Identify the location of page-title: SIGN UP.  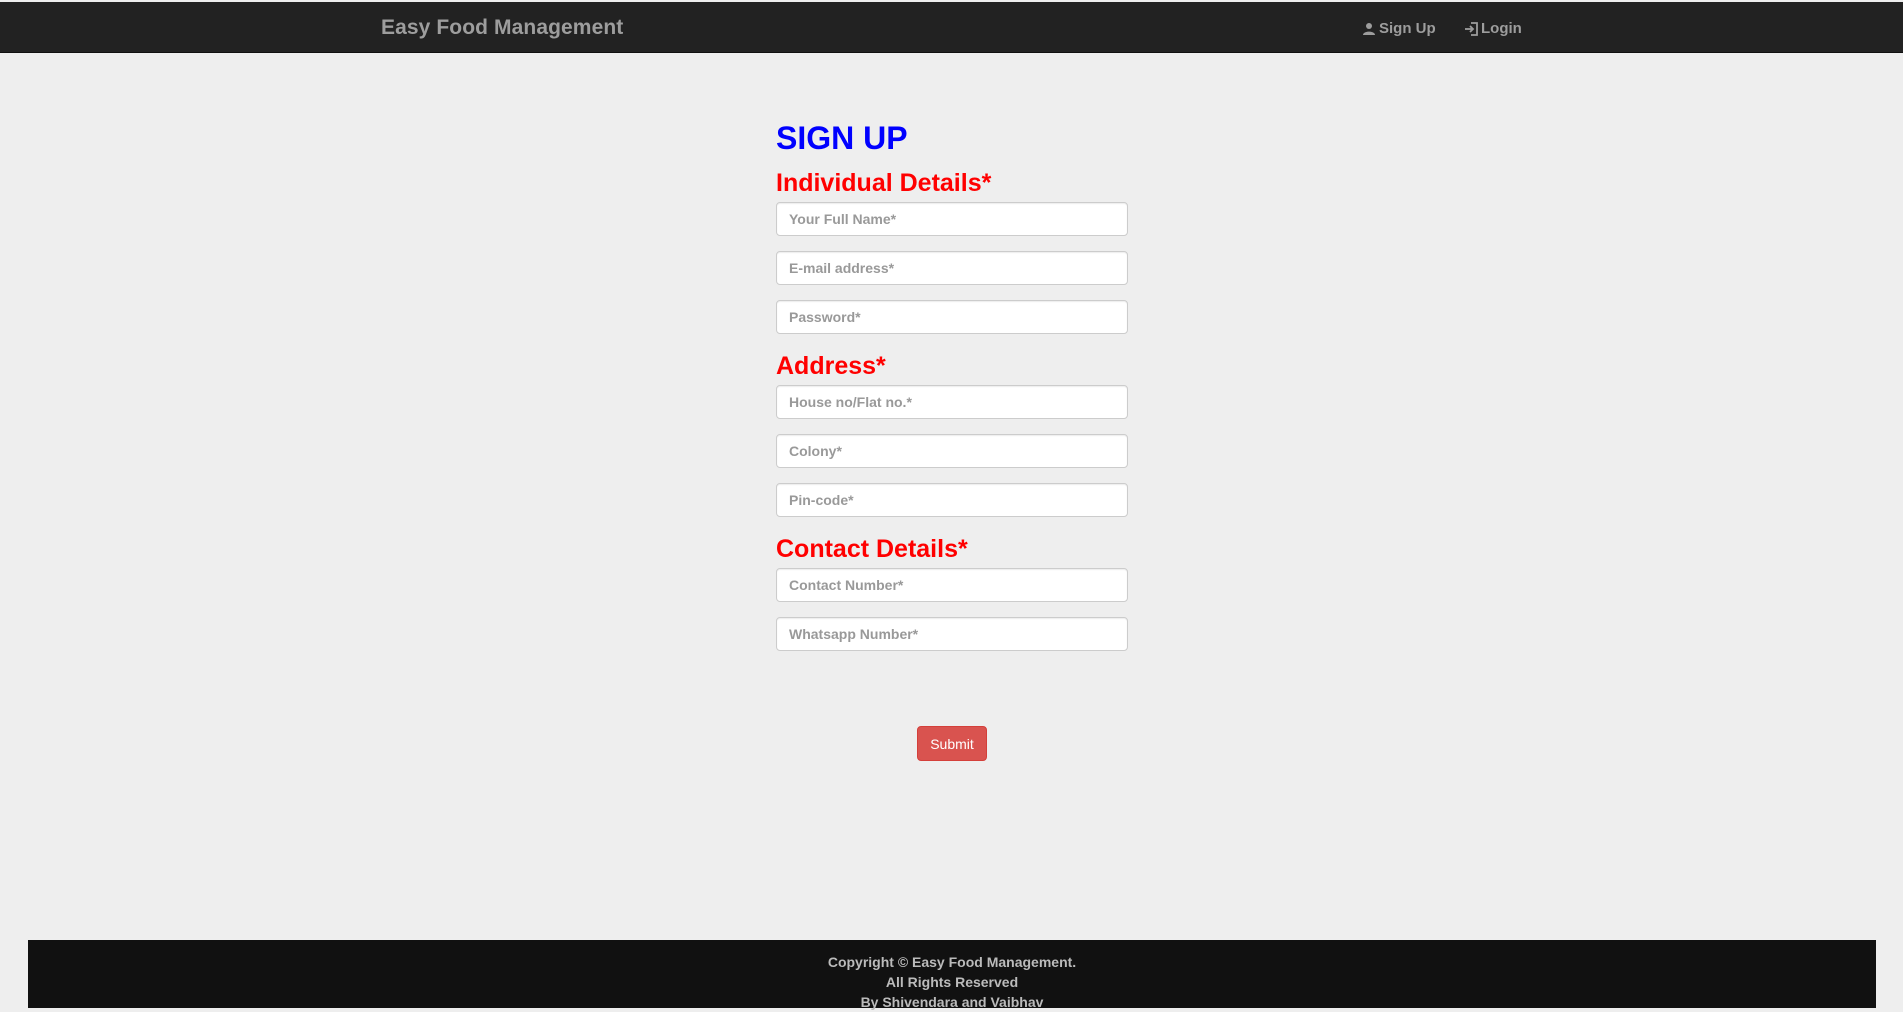
(842, 138).